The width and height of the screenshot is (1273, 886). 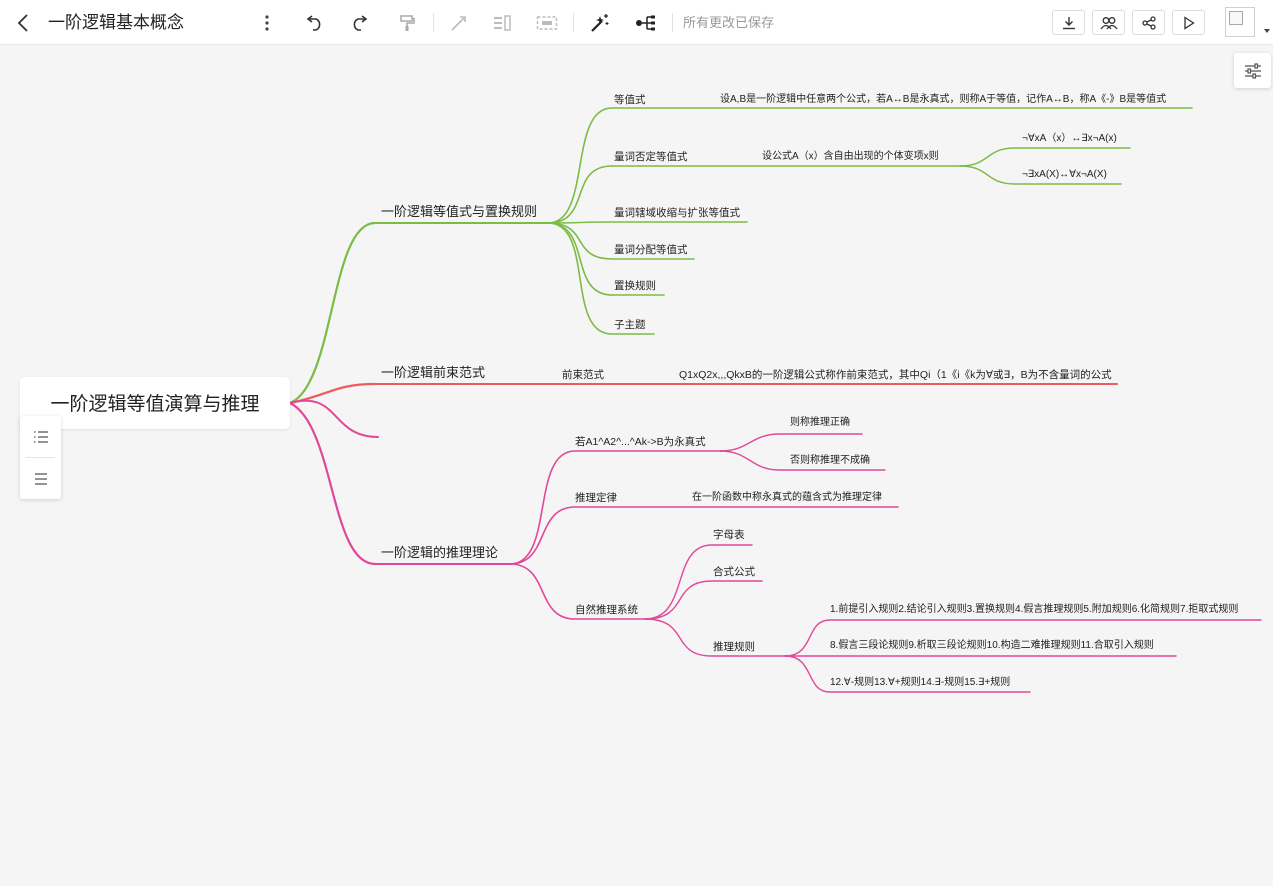 I want to click on collaborate-button, so click(x=1108, y=22).